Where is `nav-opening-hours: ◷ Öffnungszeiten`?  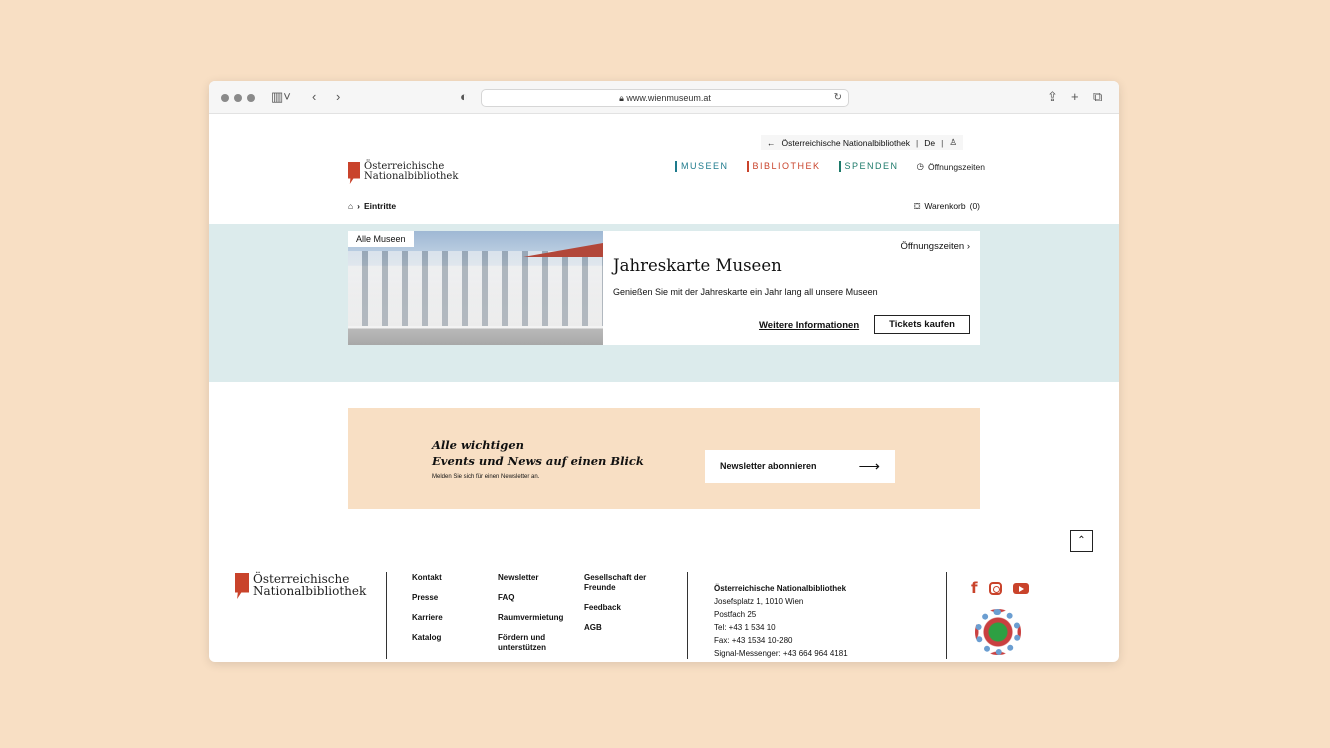
nav-opening-hours: ◷ Öffnungszeiten is located at coordinates (951, 166).